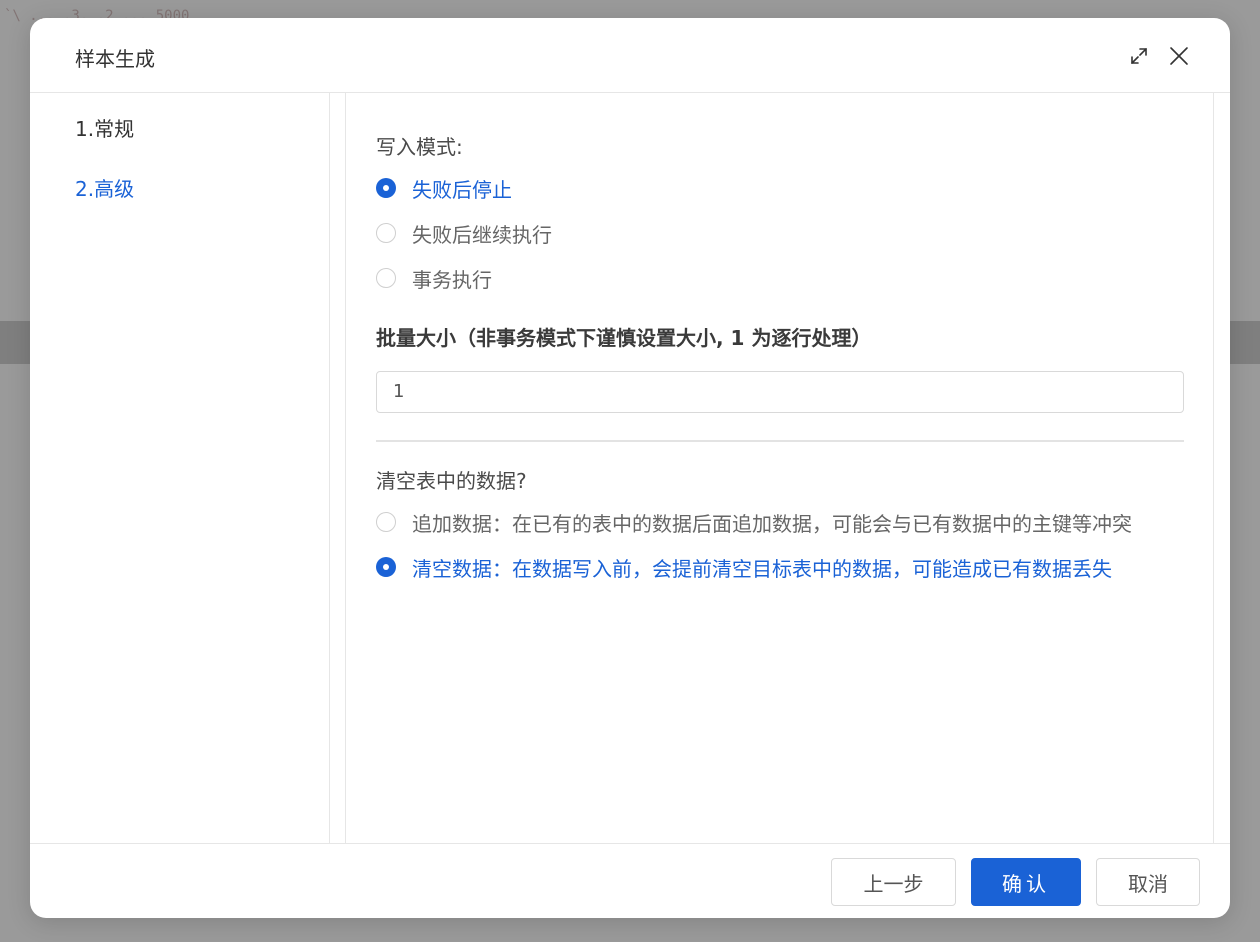 Image resolution: width=1260 pixels, height=942 pixels. I want to click on clear-table-label: 清空表中的数据?, so click(451, 481).